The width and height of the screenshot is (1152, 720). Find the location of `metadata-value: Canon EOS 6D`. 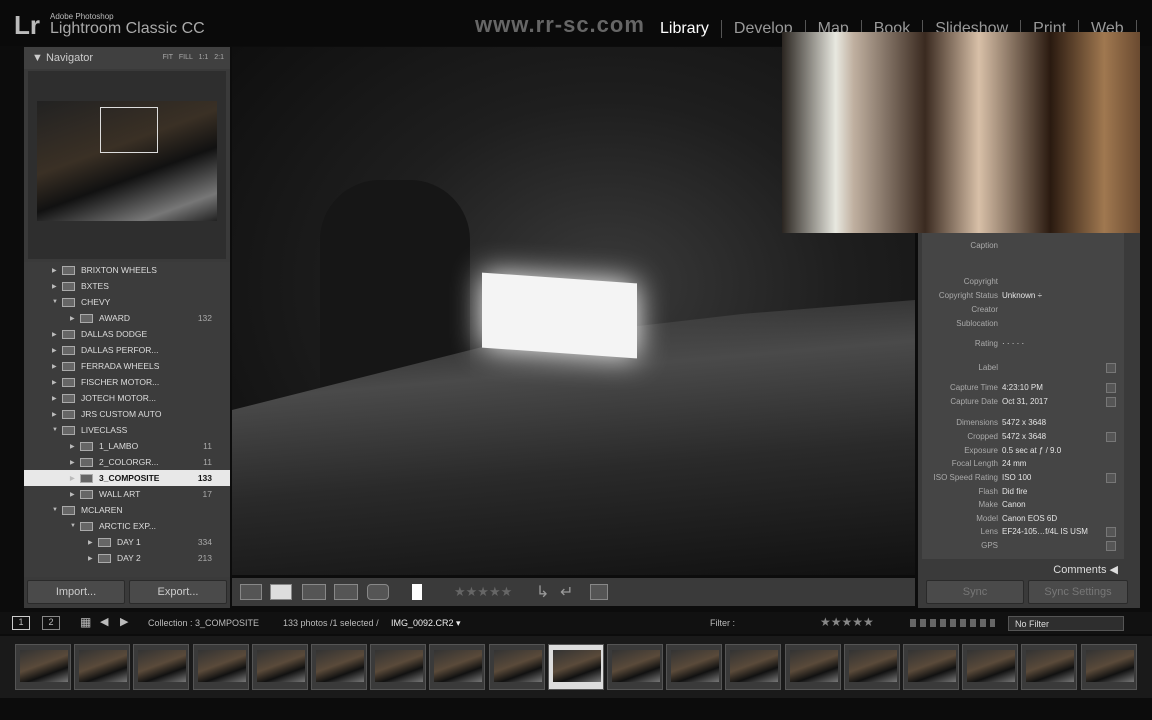

metadata-value: Canon EOS 6D is located at coordinates (1029, 518).